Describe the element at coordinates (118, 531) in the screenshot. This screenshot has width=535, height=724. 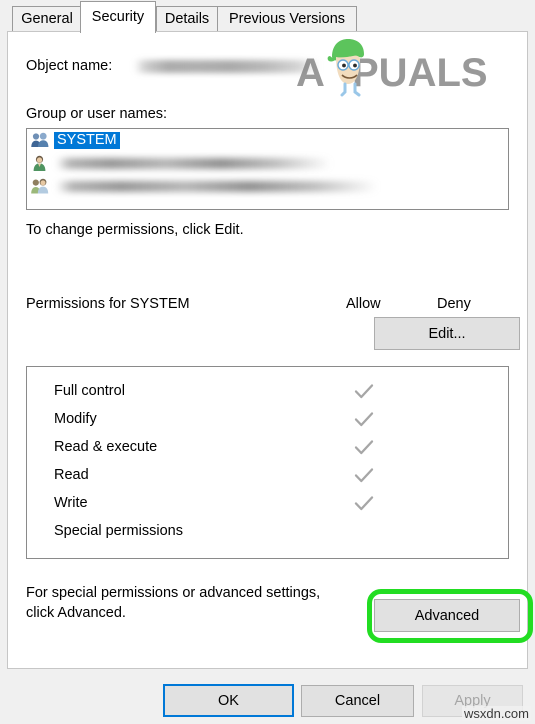
I see `permission-label: Special permissions` at that location.